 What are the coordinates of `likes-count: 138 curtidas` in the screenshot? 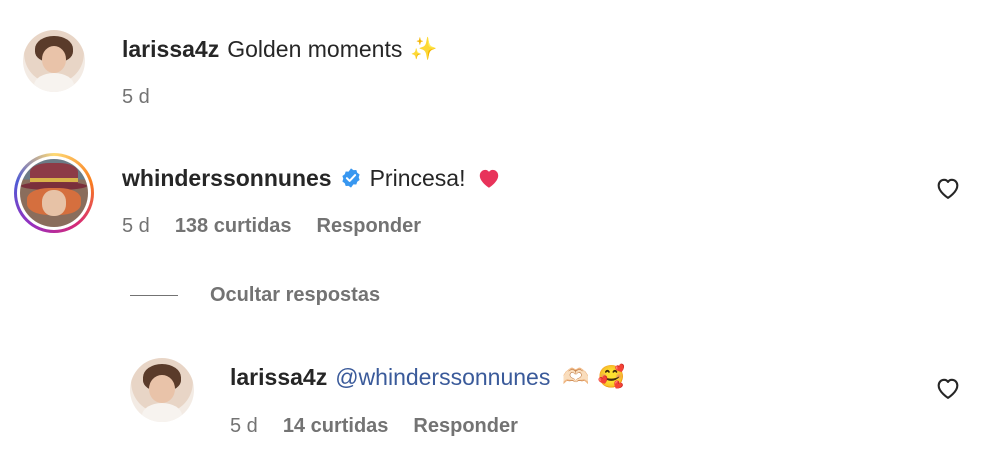 It's located at (233, 226).